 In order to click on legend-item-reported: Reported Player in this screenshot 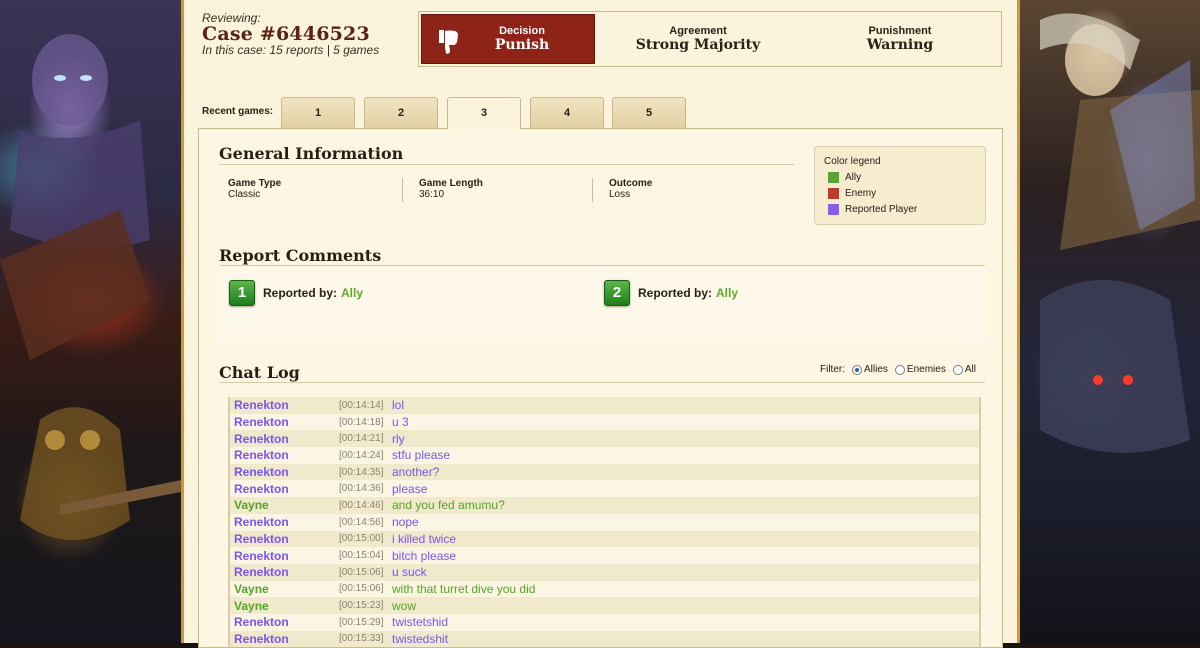, I will do `click(906, 209)`.